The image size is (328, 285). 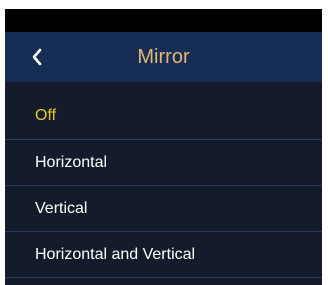 I want to click on option-label: Horizontal, so click(x=71, y=162).